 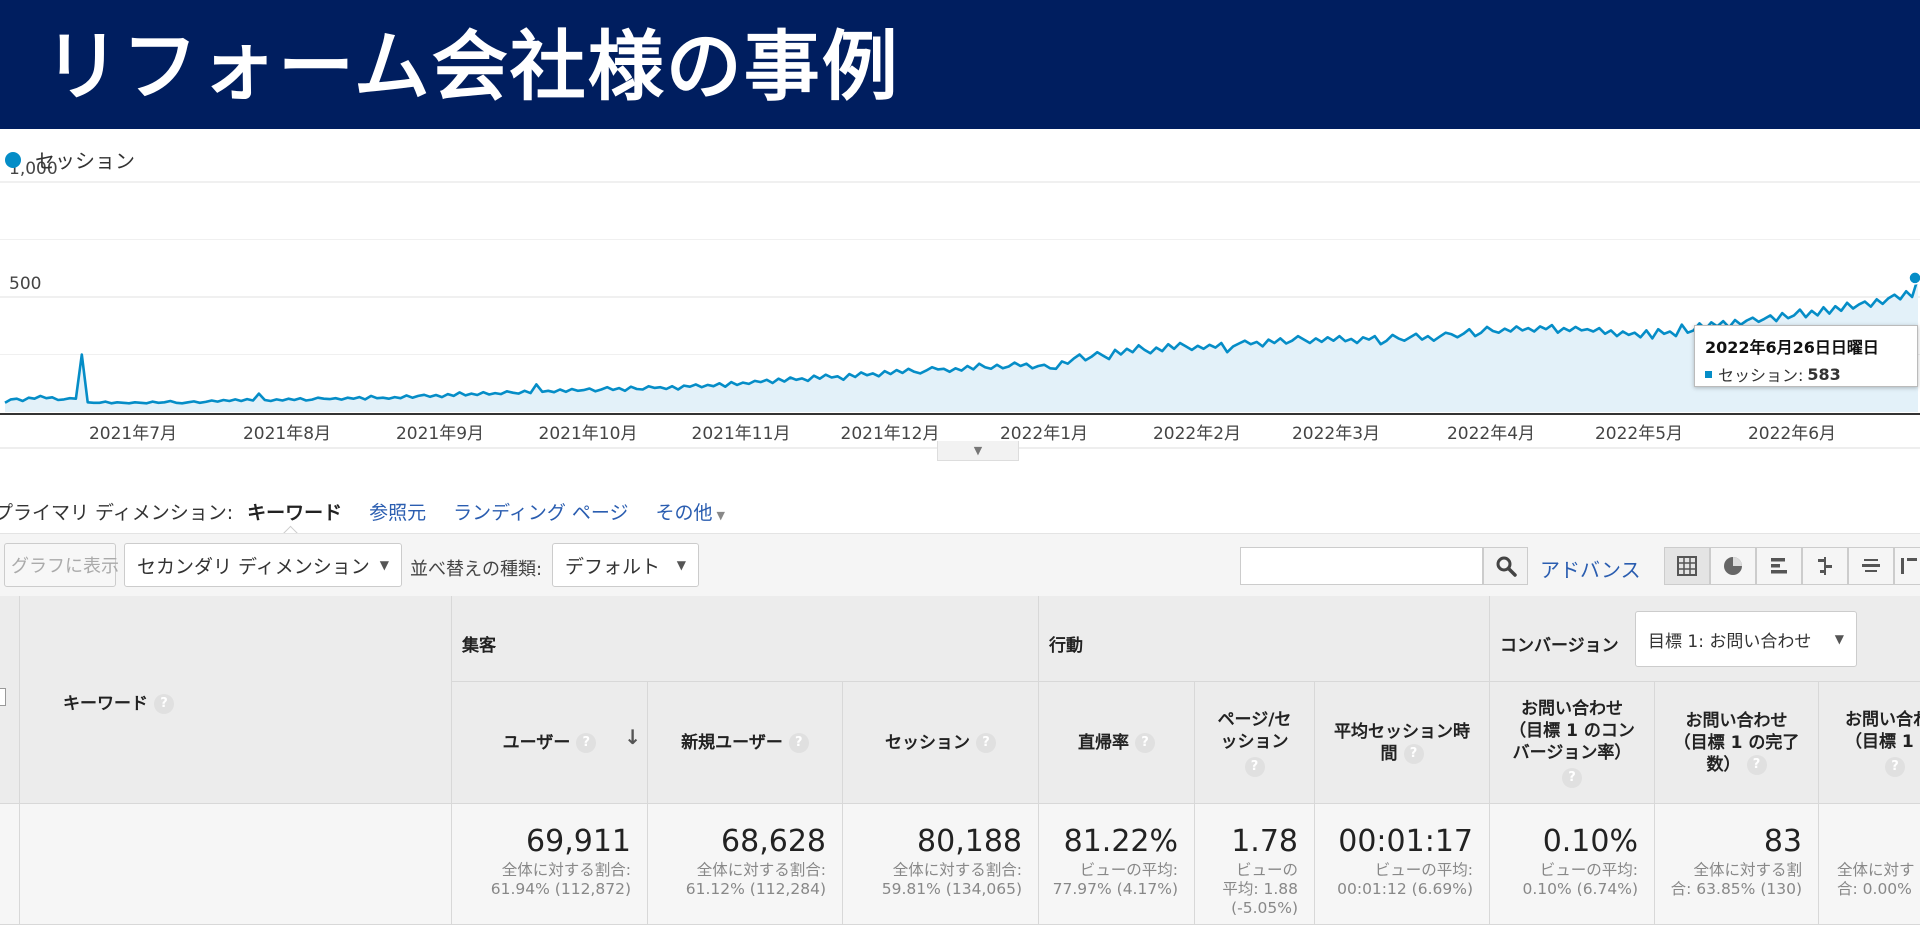 What do you see at coordinates (253, 566) in the screenshot?
I see `secondary-dimension-label: セカンダリ ディメンション` at bounding box center [253, 566].